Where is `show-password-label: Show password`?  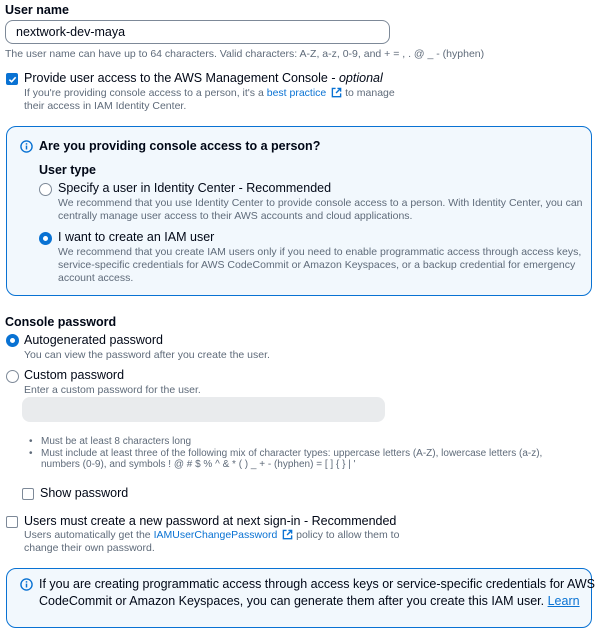 show-password-label: Show password is located at coordinates (84, 493).